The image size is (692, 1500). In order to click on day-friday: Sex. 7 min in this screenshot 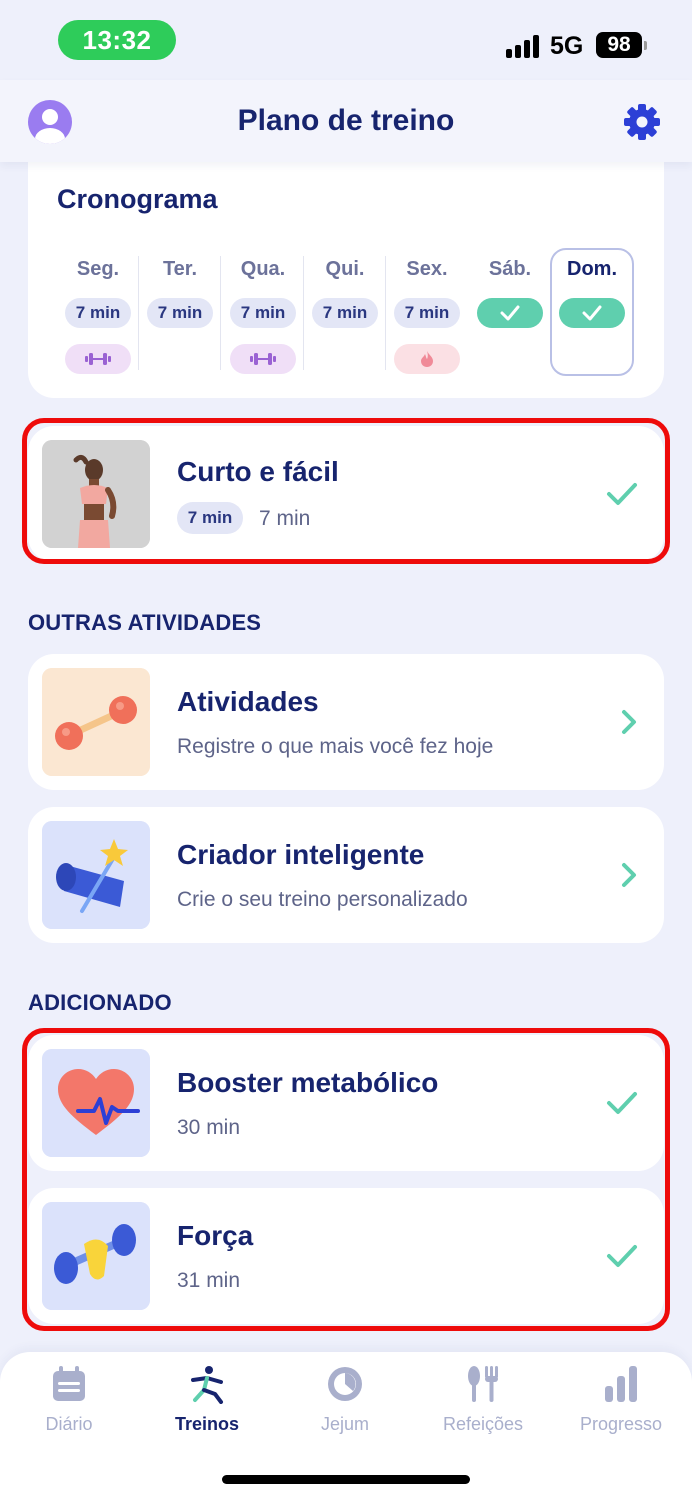, I will do `click(427, 315)`.